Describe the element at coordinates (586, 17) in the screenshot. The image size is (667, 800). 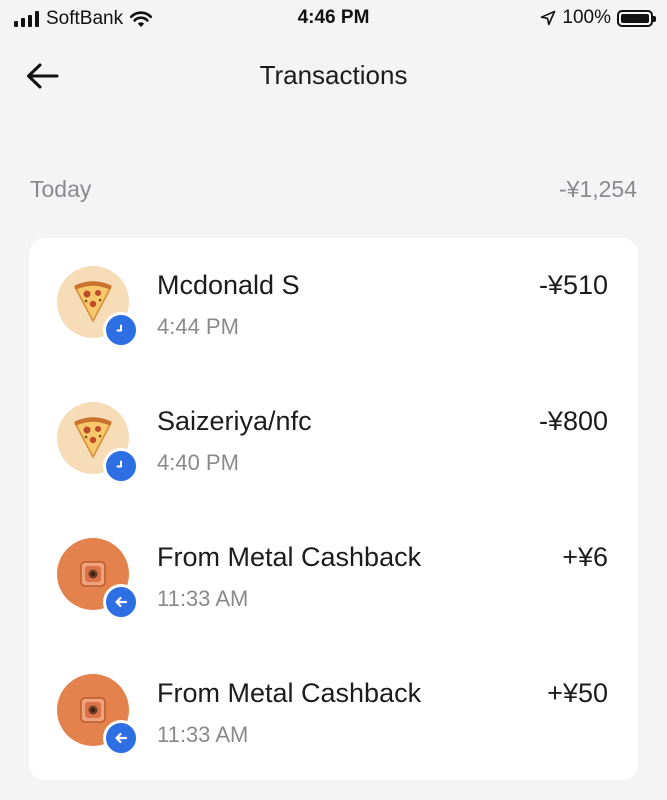
I see `battery-percentage: 100%` at that location.